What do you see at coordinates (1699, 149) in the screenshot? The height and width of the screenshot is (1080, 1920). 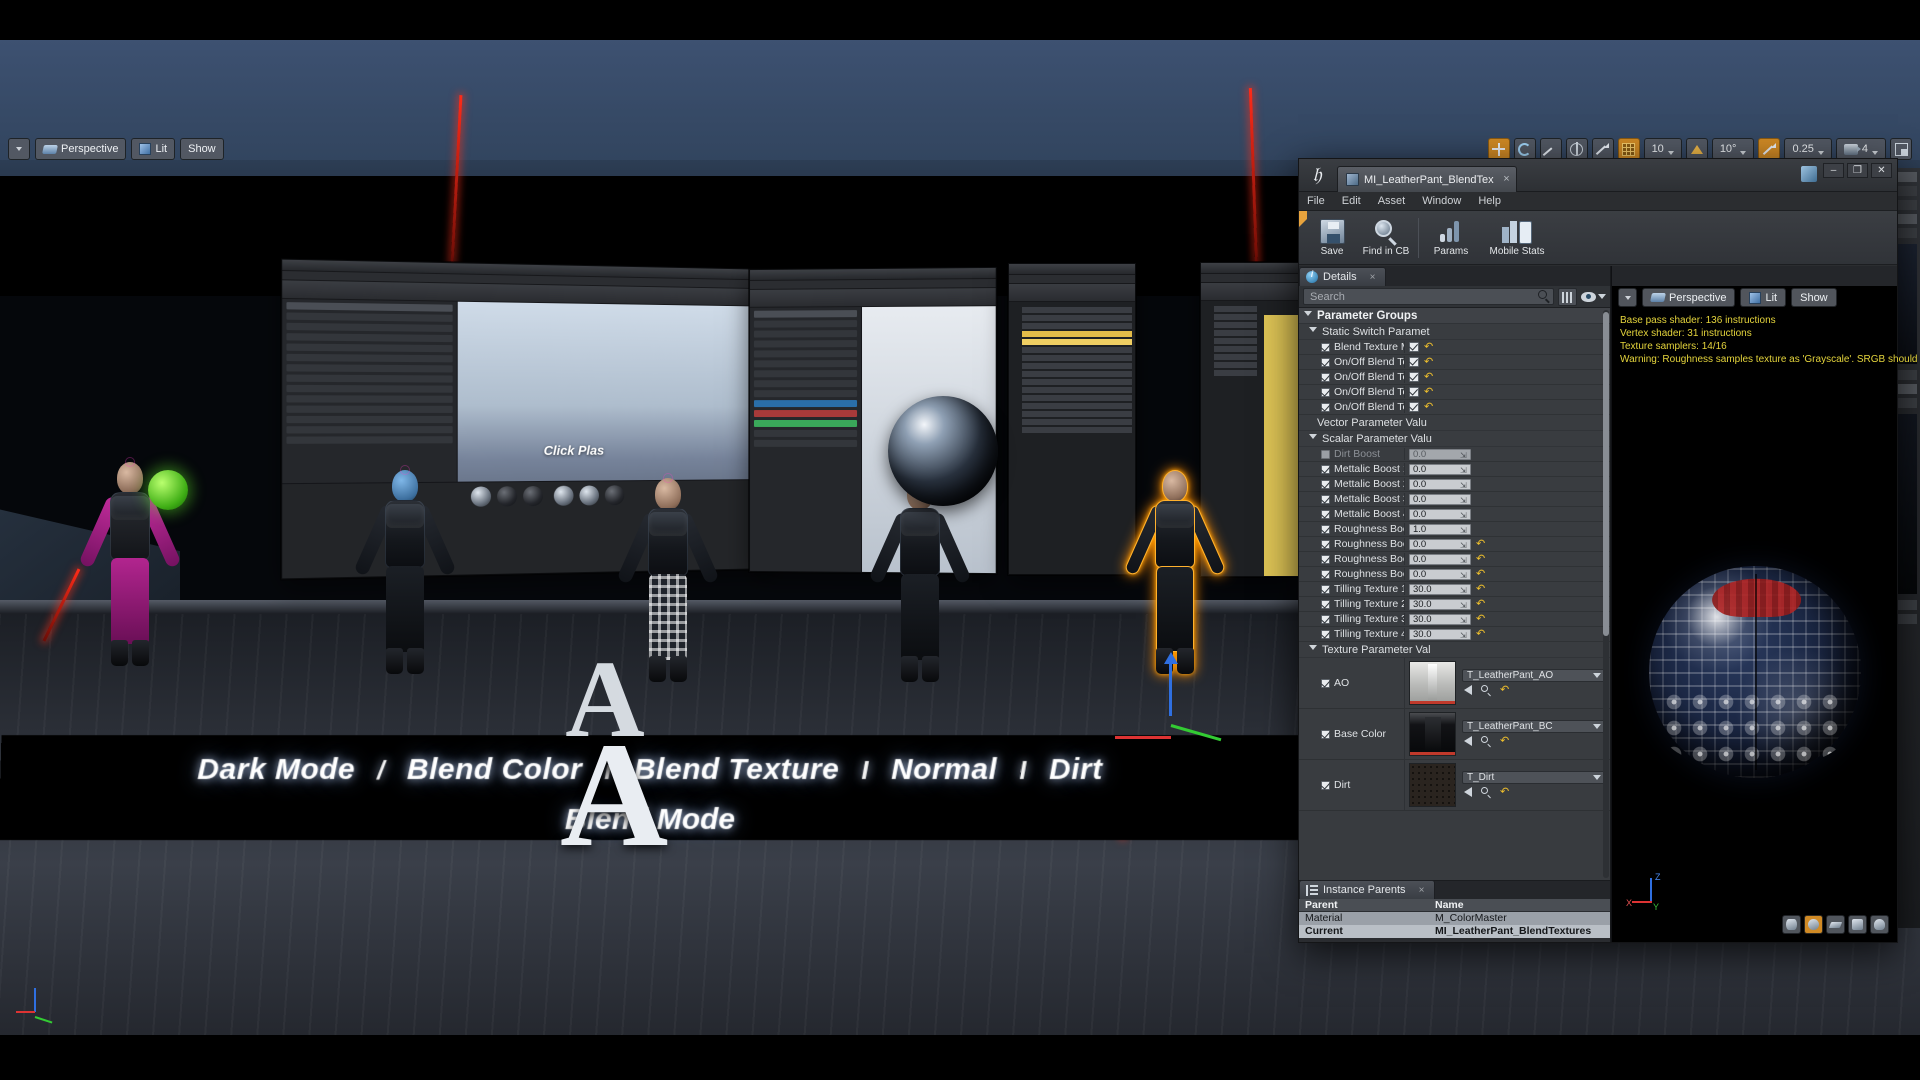 I see `main-viewport-transform-toolbar: 10 10° 0.25 4` at bounding box center [1699, 149].